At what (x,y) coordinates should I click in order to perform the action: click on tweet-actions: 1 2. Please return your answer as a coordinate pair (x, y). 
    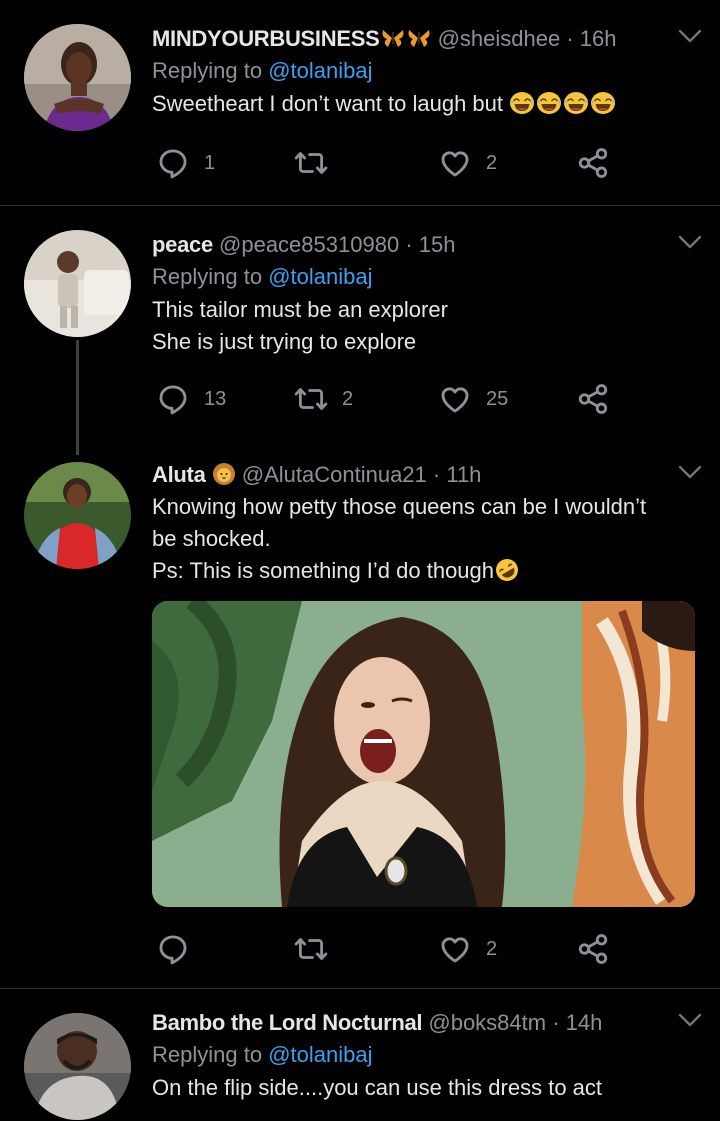
    Looking at the image, I should click on (392, 163).